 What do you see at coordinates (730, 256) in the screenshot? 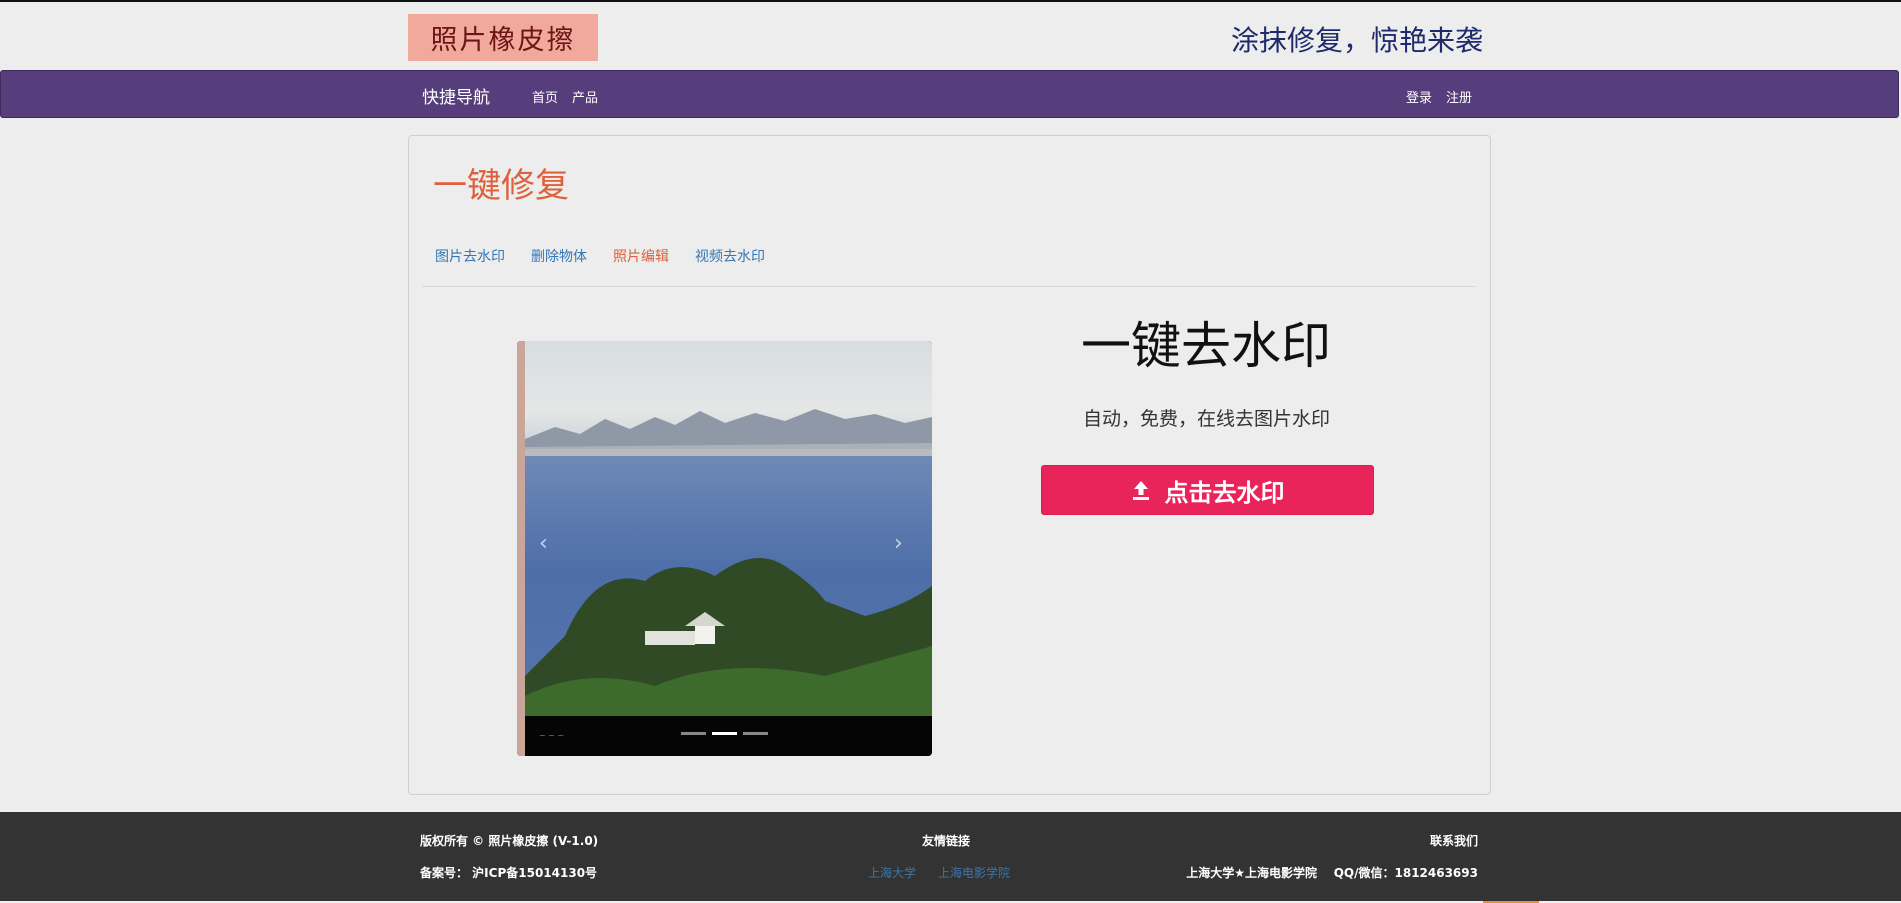
I see `tab-video-watermark: 视频去水印` at bounding box center [730, 256].